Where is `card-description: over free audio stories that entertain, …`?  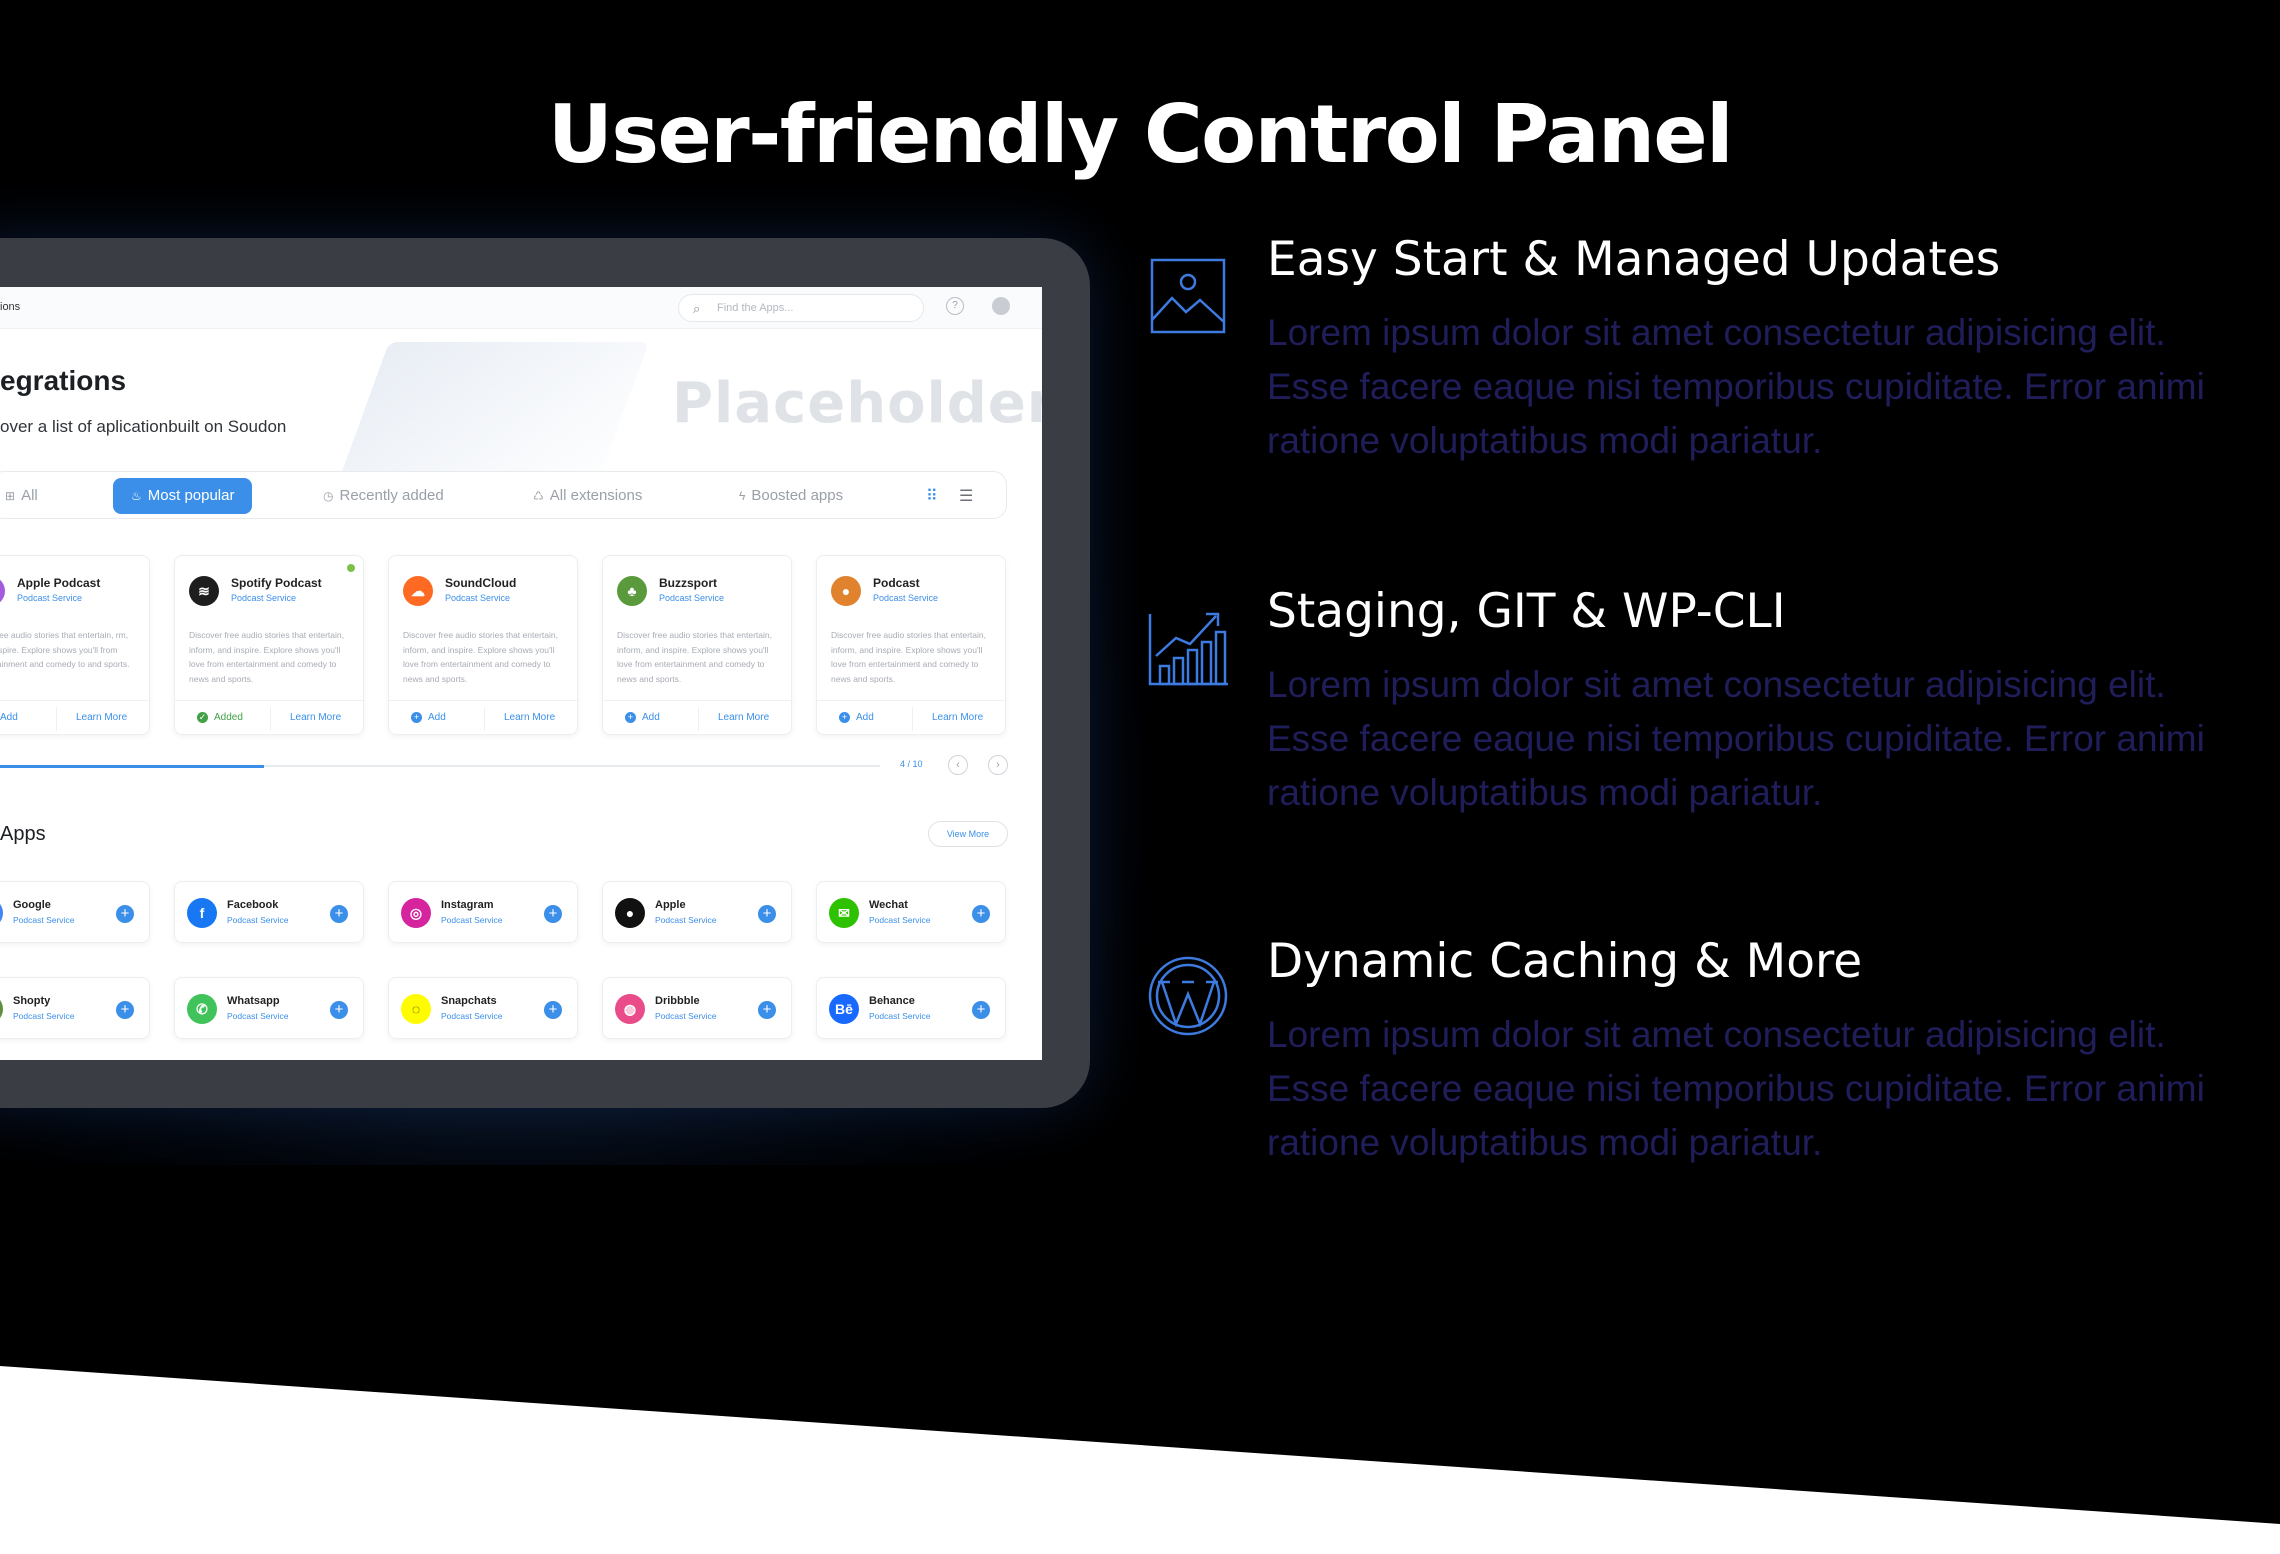
card-description: over free audio stories that entertain, … is located at coordinates (65, 649).